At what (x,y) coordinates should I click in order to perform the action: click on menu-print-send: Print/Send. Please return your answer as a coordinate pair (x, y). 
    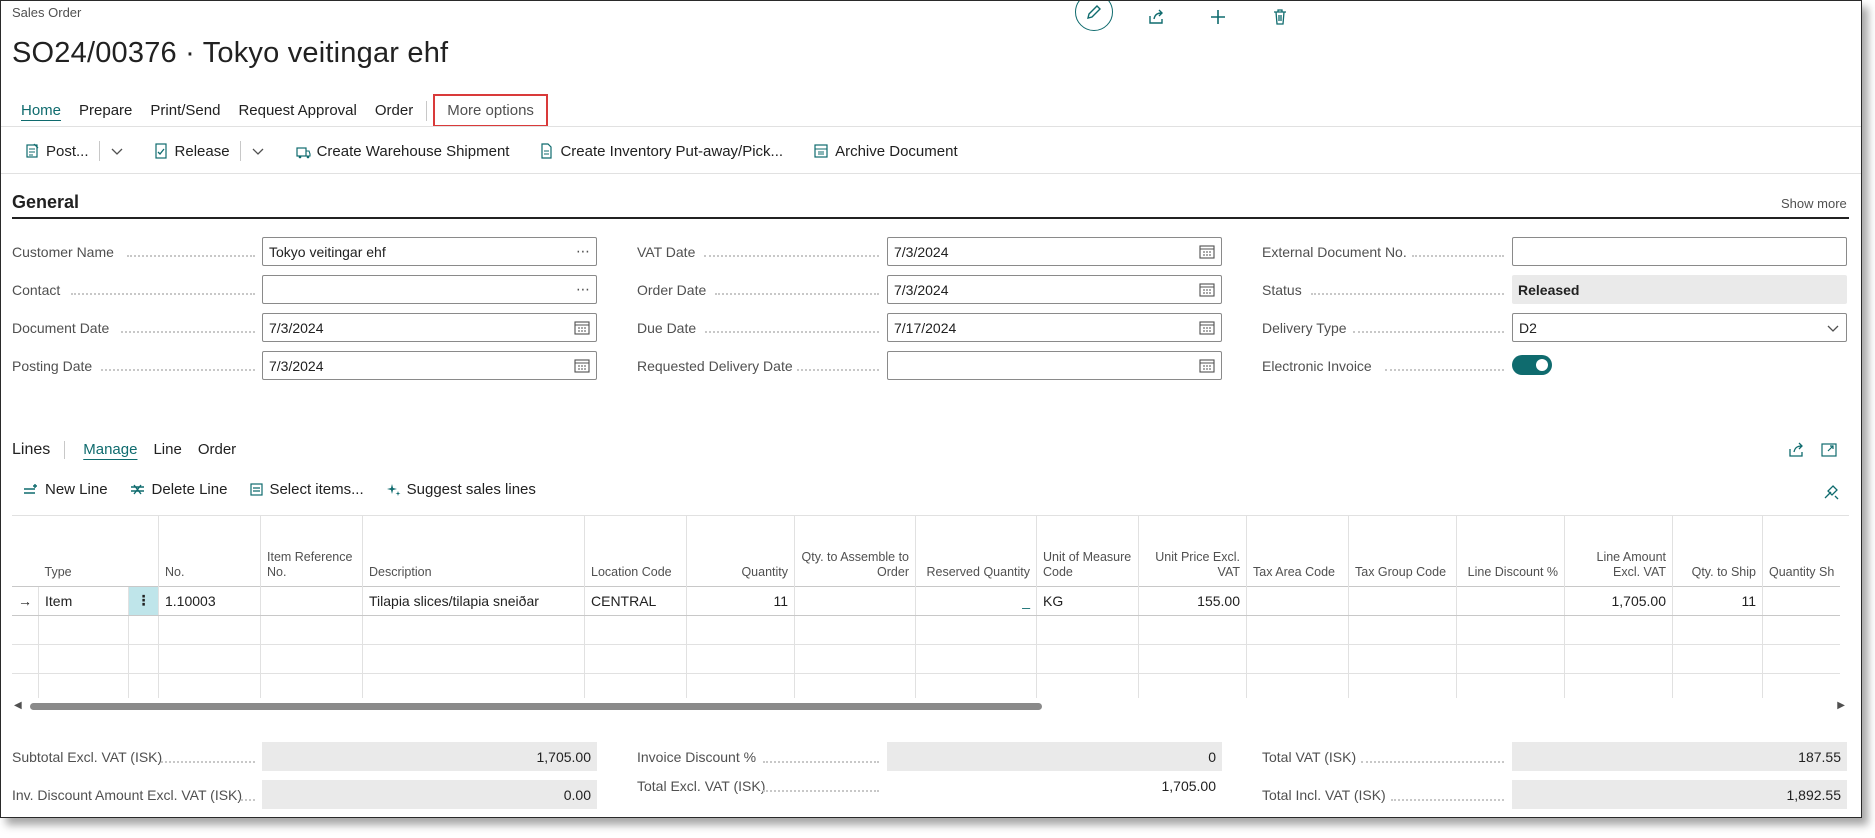
    Looking at the image, I should click on (185, 110).